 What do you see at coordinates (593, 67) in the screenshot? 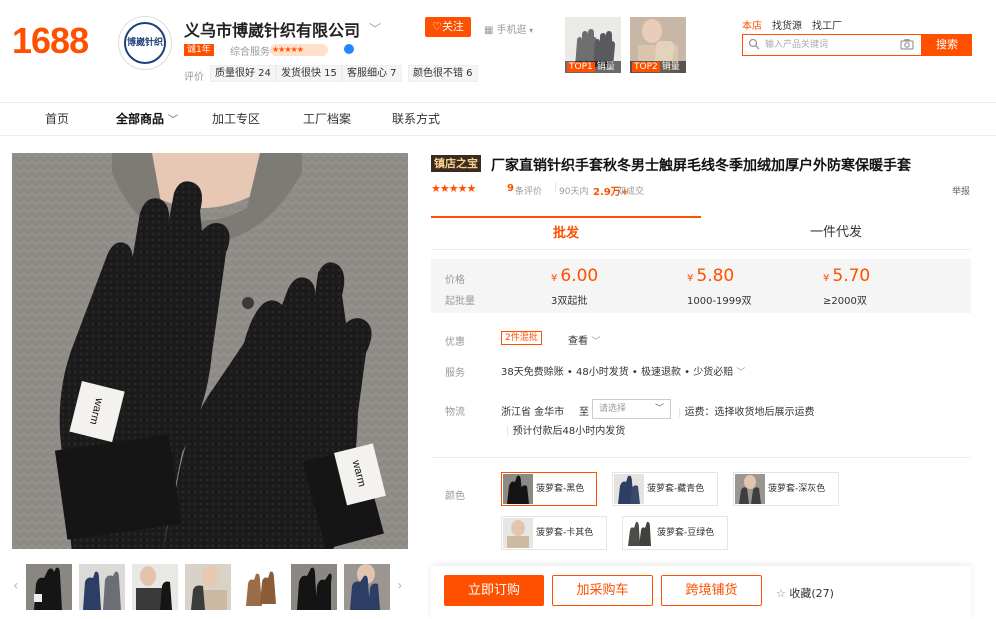
I see `top1-label: TOP1 销量` at bounding box center [593, 67].